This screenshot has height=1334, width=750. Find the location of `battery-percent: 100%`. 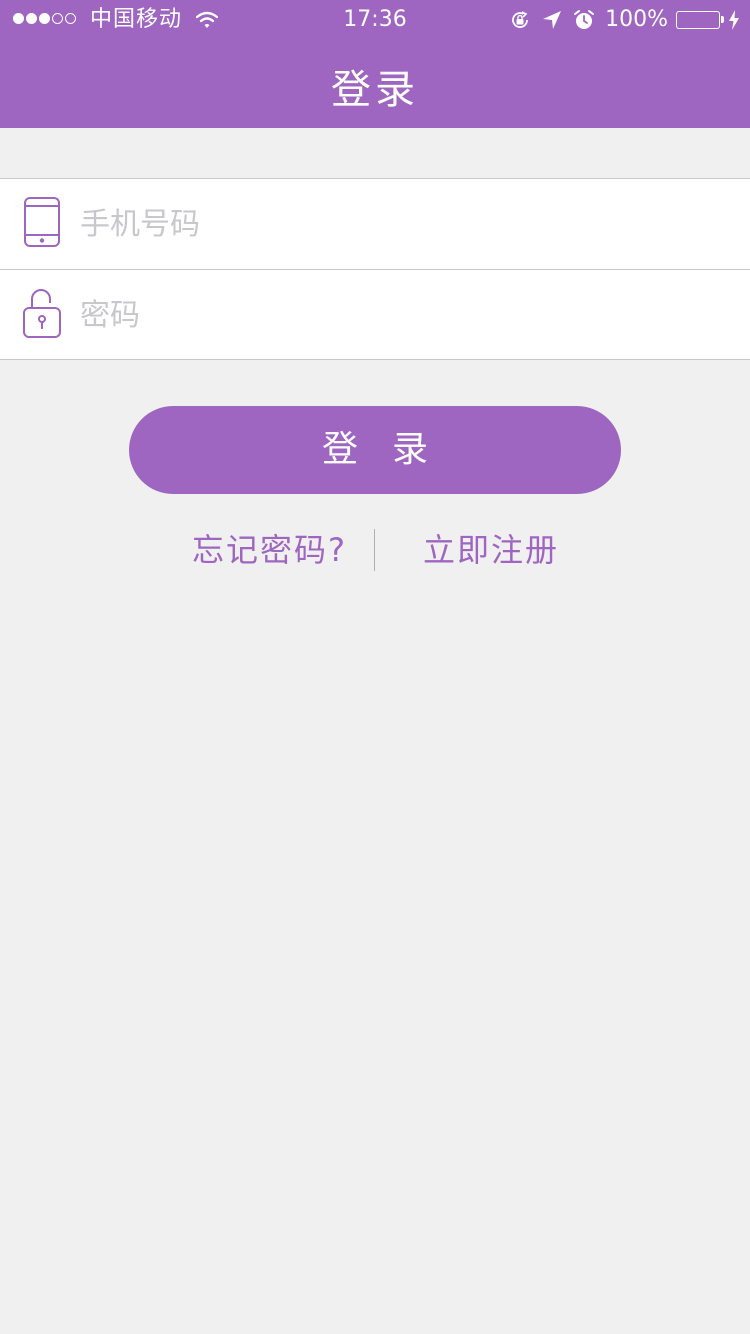

battery-percent: 100% is located at coordinates (636, 19).